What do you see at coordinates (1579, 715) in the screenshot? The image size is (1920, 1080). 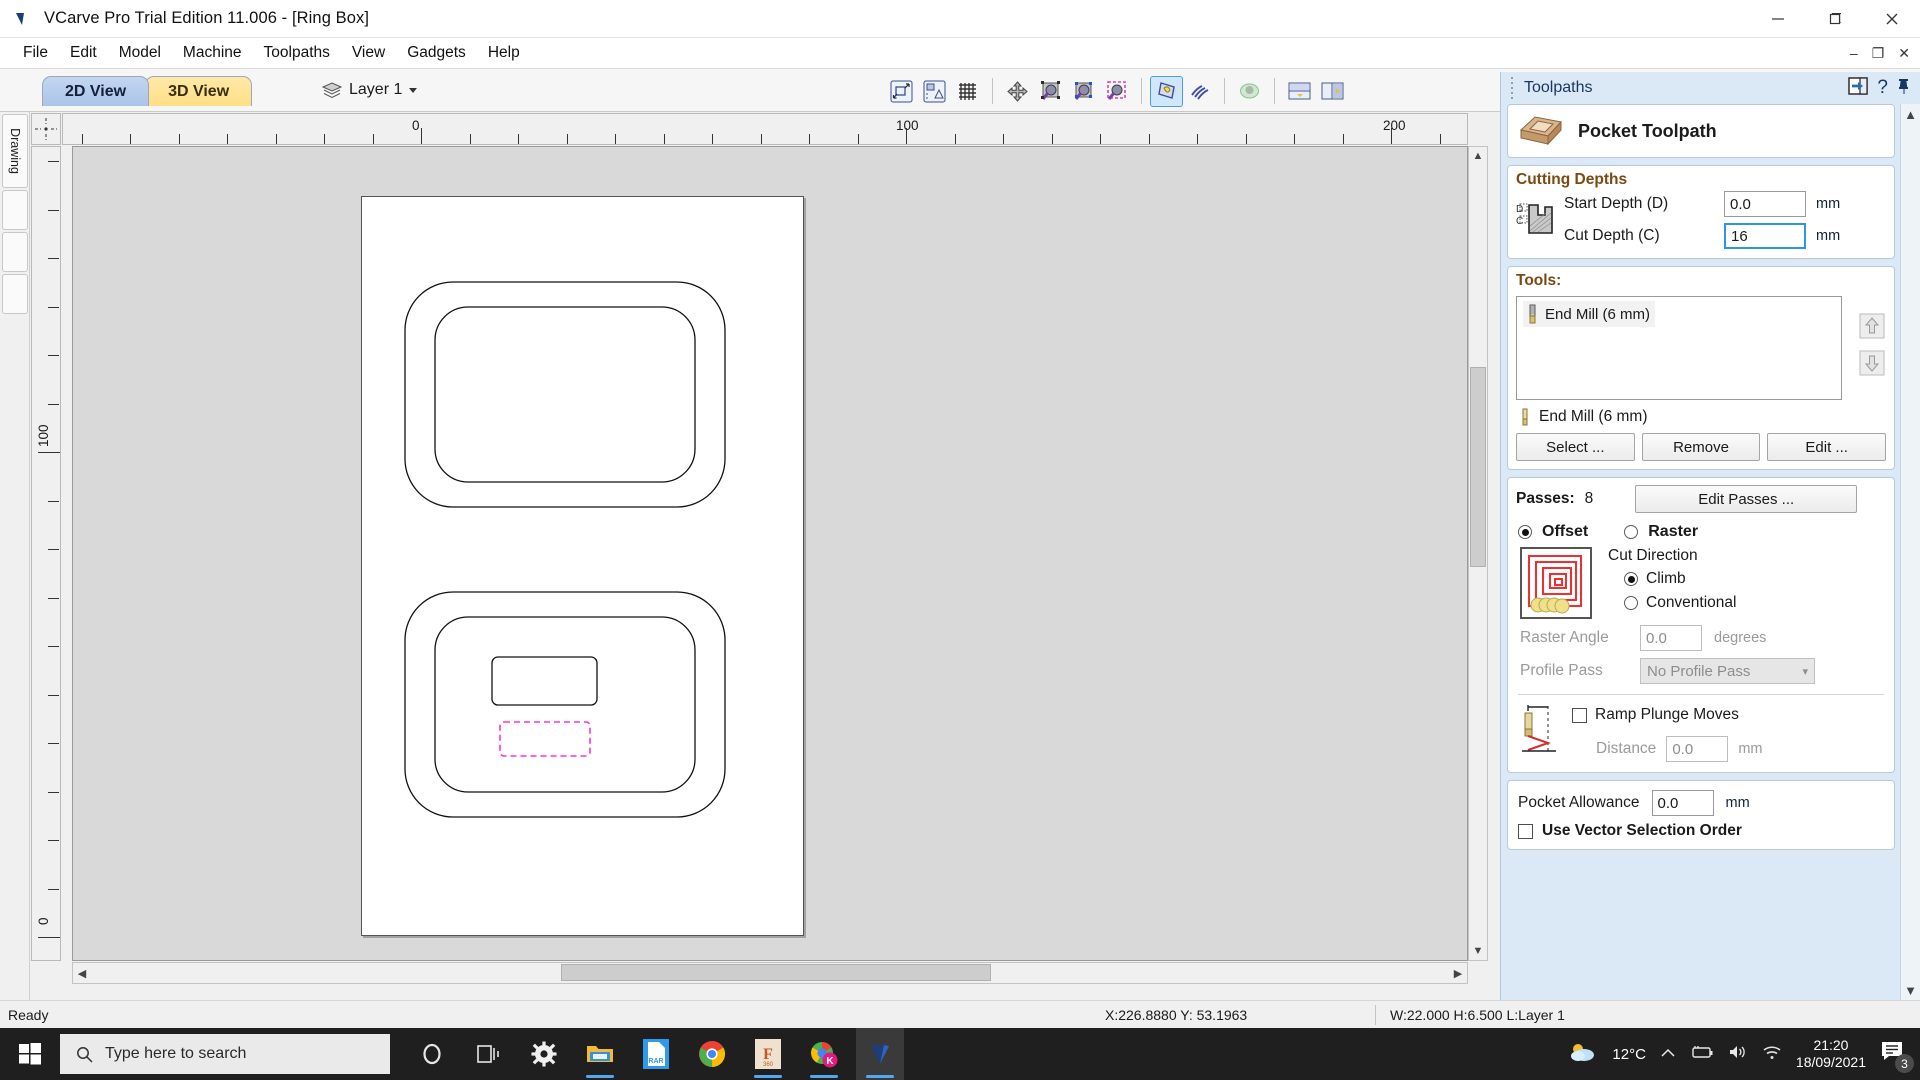 I see `ramp-plunge-checkbox` at bounding box center [1579, 715].